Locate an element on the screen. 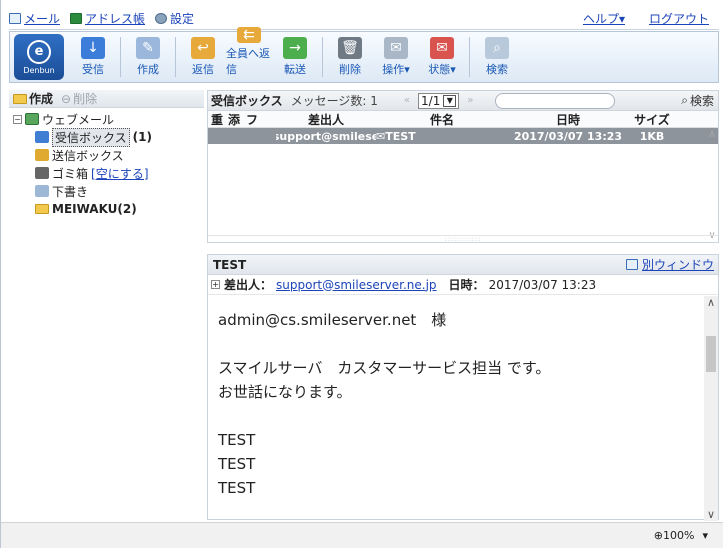  folder-drafts: 下書き is located at coordinates (108, 191).